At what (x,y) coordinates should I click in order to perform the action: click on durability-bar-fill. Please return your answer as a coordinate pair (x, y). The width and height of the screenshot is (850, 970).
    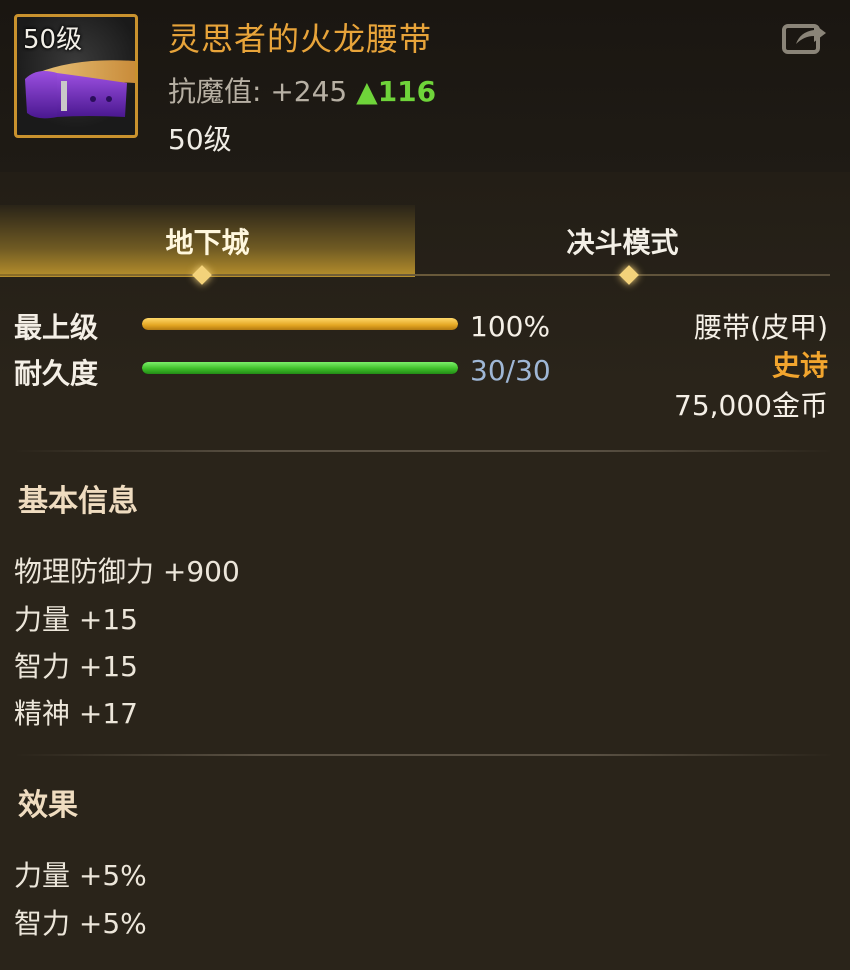
    Looking at the image, I should click on (300, 368).